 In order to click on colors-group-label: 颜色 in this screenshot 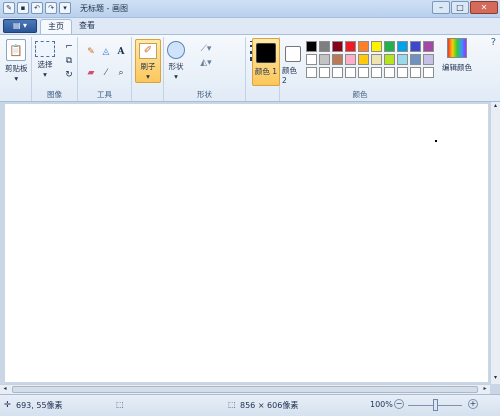, I will do `click(360, 94)`.